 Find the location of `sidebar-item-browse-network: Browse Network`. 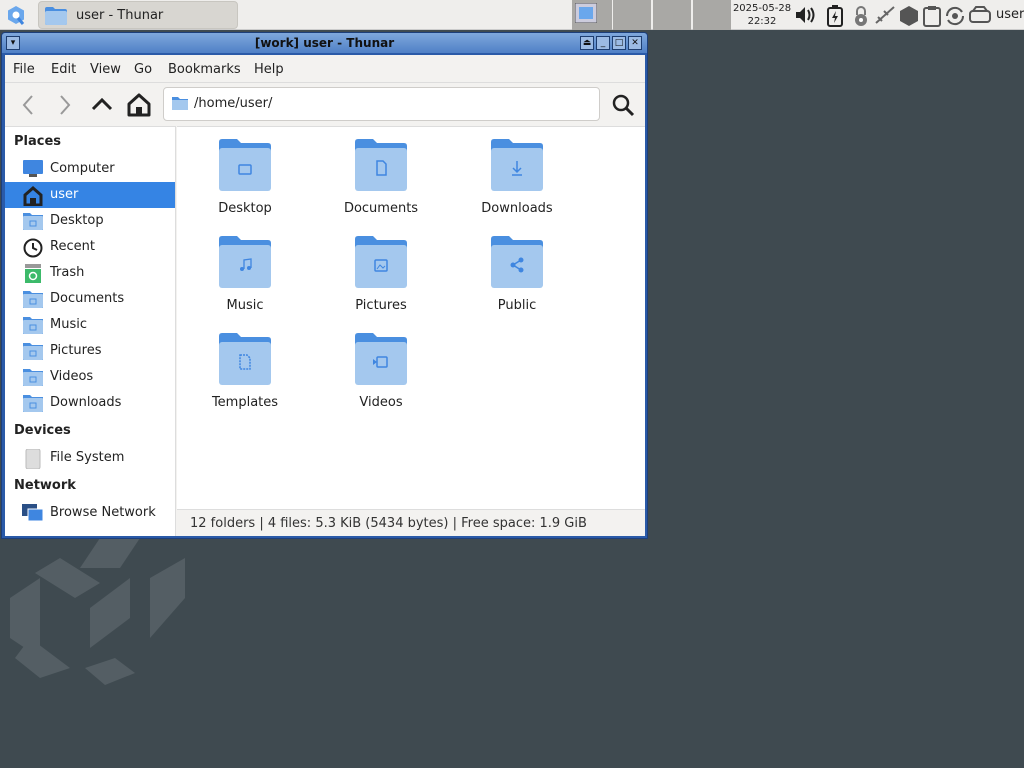

sidebar-item-browse-network: Browse Network is located at coordinates (90, 513).